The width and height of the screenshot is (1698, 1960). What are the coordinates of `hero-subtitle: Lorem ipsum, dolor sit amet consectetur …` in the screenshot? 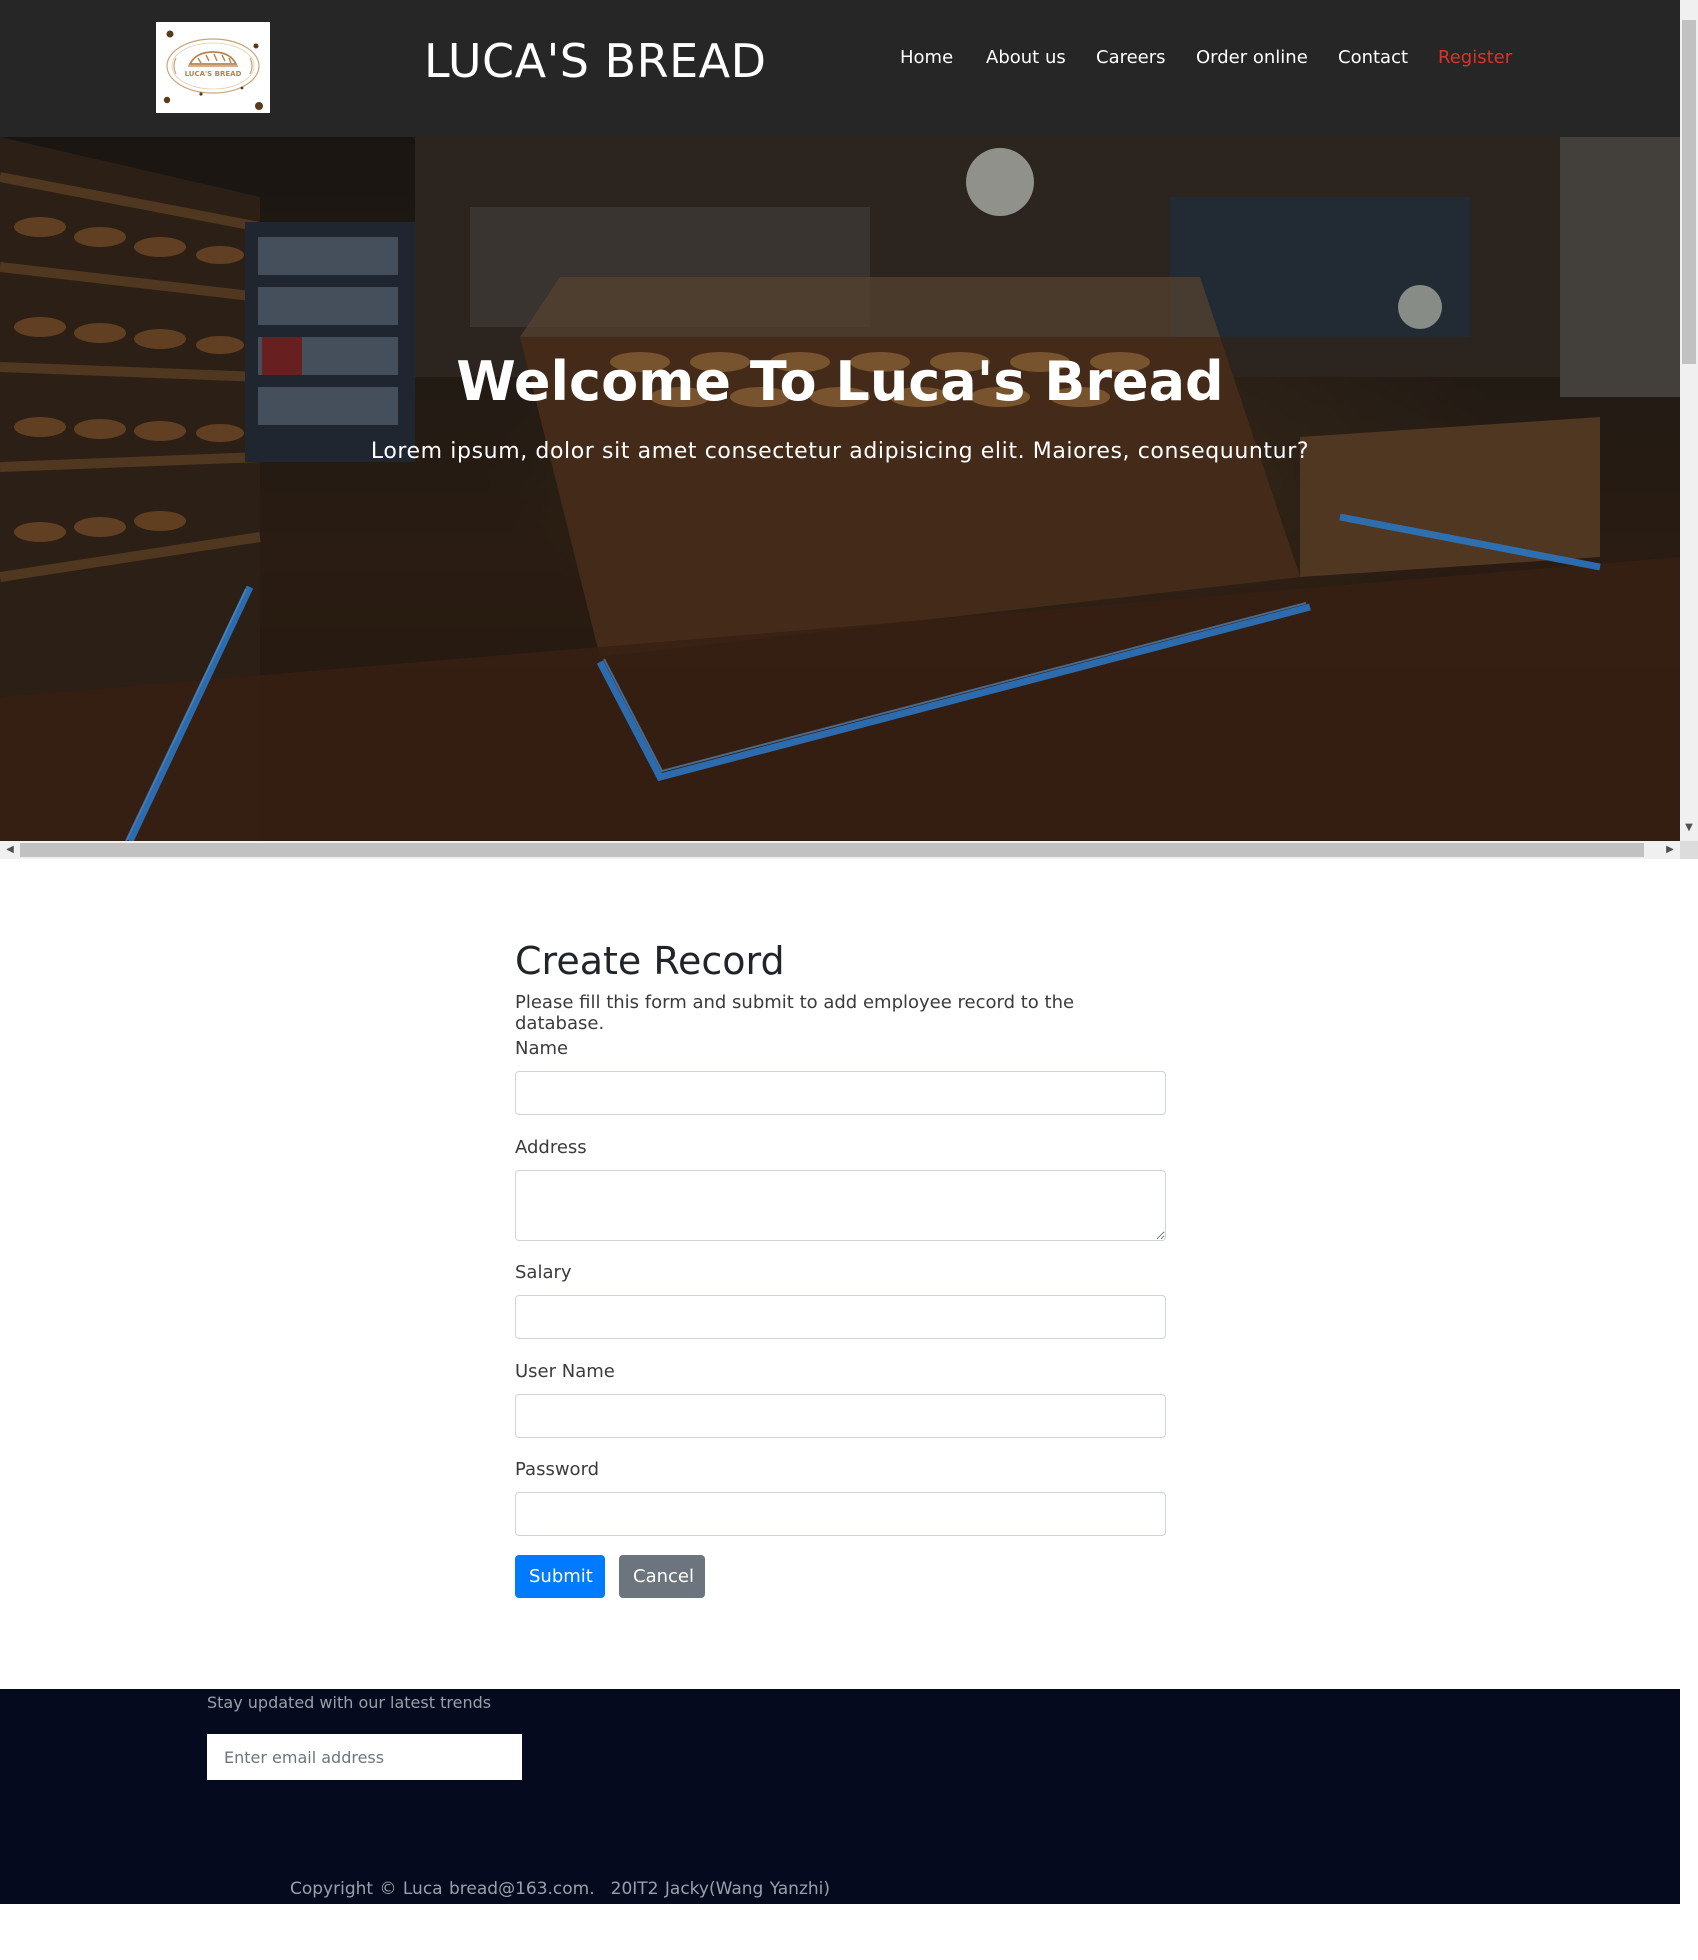 It's located at (840, 451).